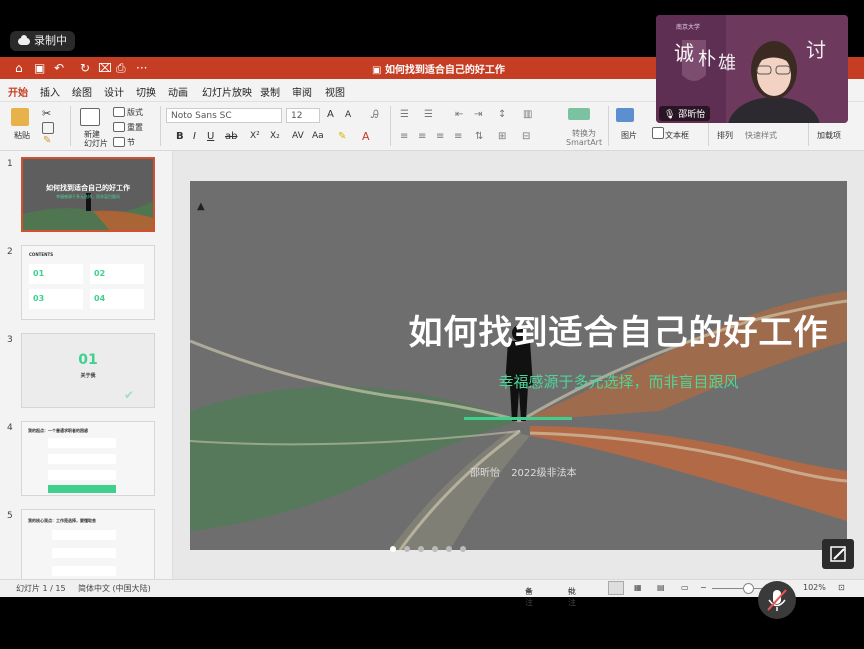  Describe the element at coordinates (131, 142) in the screenshot. I see `section-button: 节` at that location.